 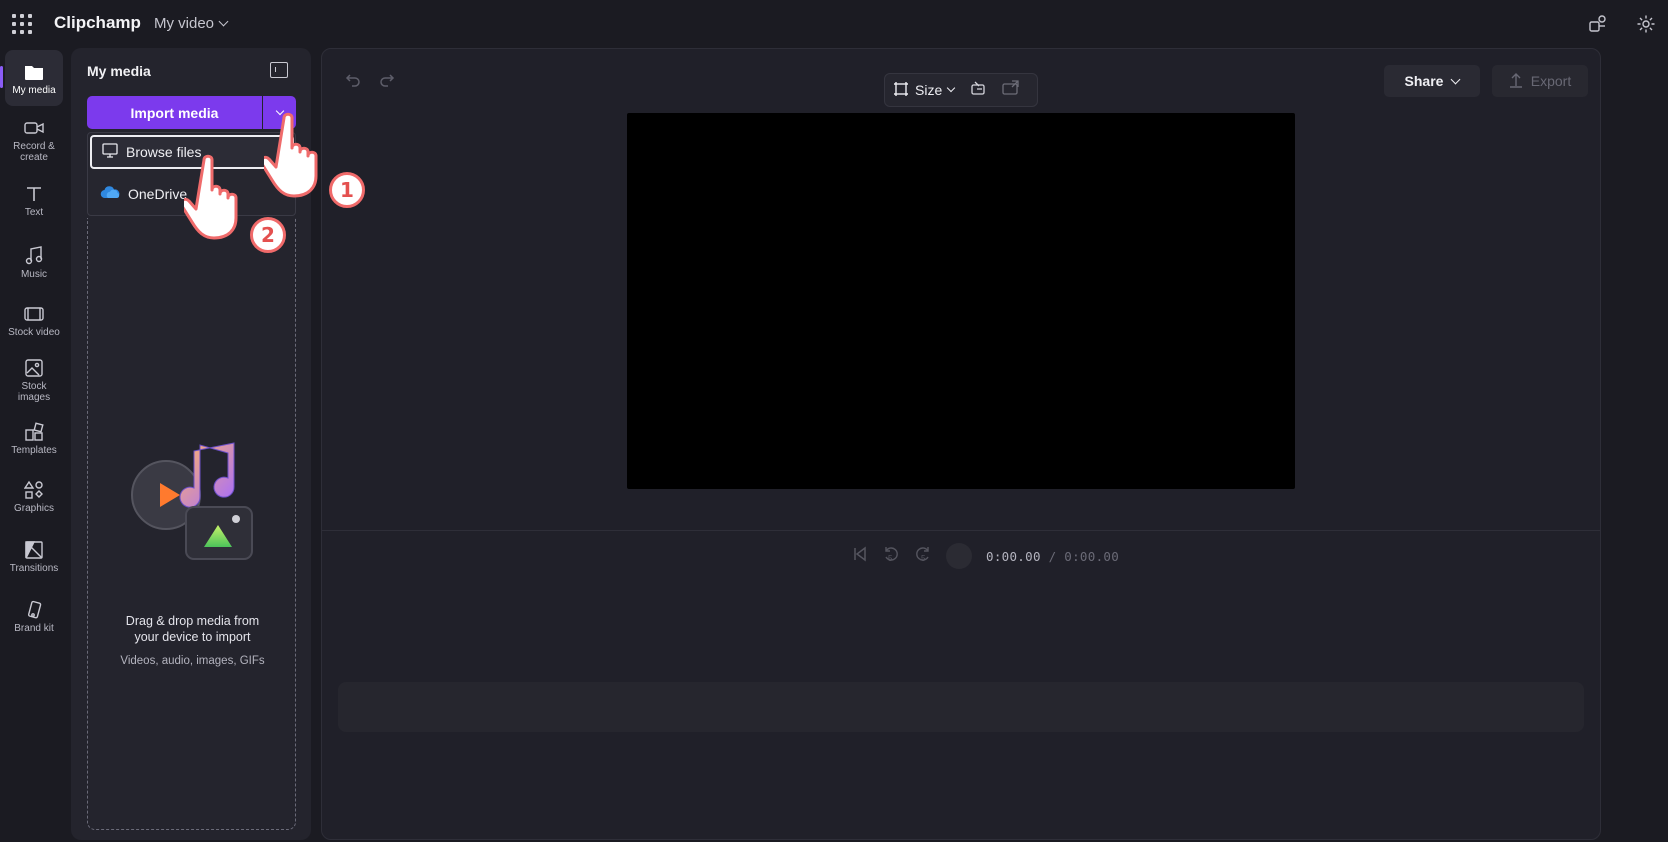 I want to click on timeline-track, so click(x=961, y=707).